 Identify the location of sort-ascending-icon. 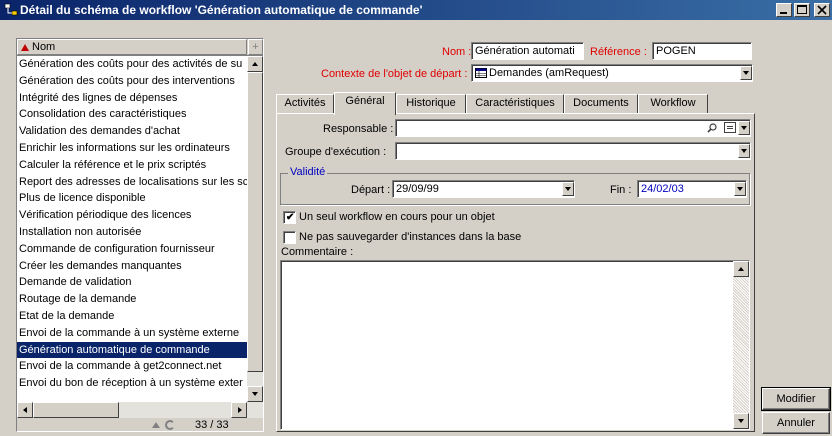
(25, 47).